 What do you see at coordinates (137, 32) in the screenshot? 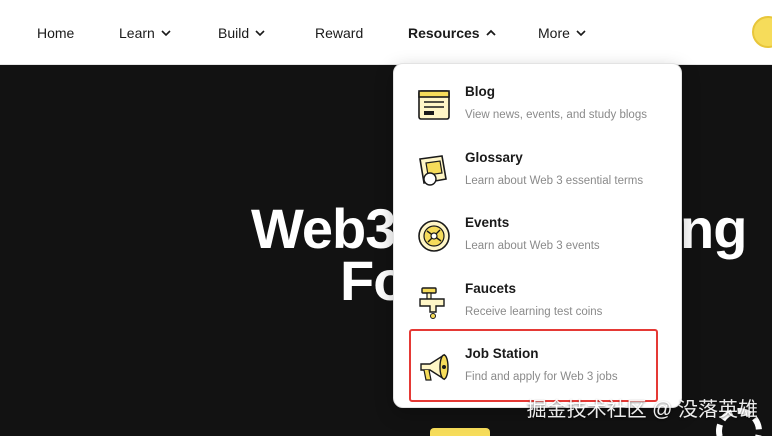
I see `nav-learn-label: Learn` at bounding box center [137, 32].